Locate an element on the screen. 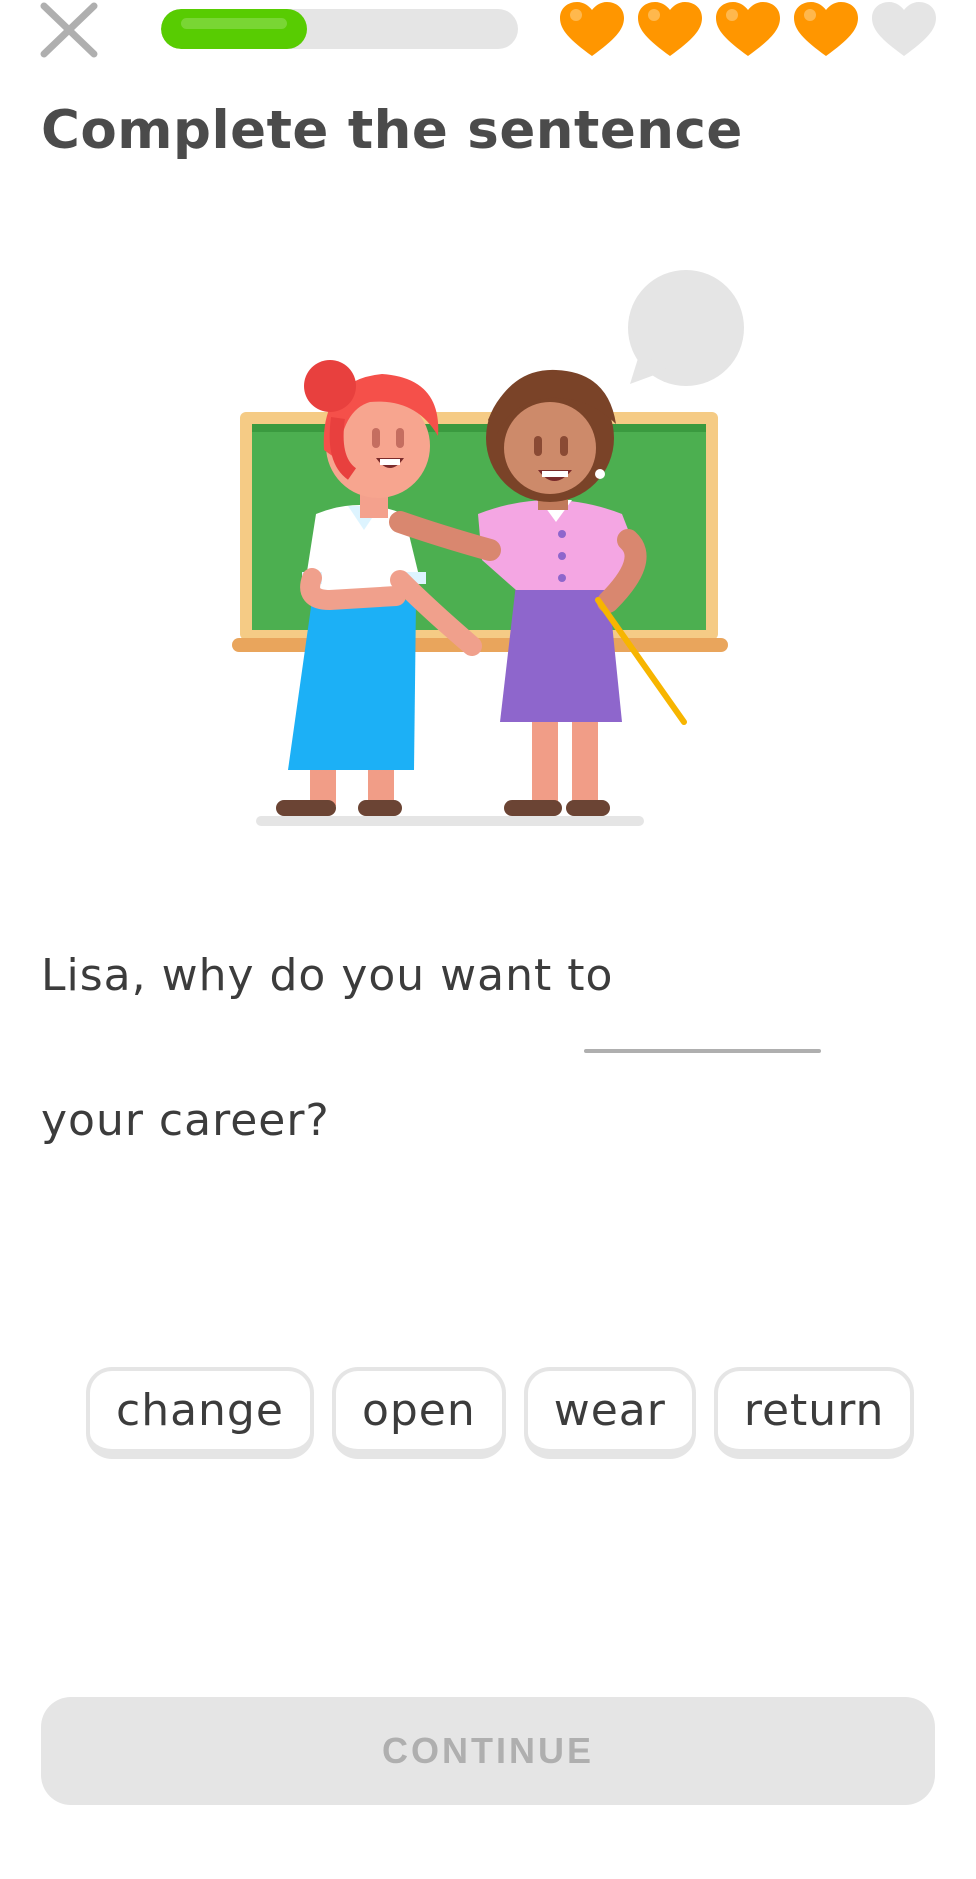 The image size is (976, 1879). hearts-indicator is located at coordinates (748, 30).